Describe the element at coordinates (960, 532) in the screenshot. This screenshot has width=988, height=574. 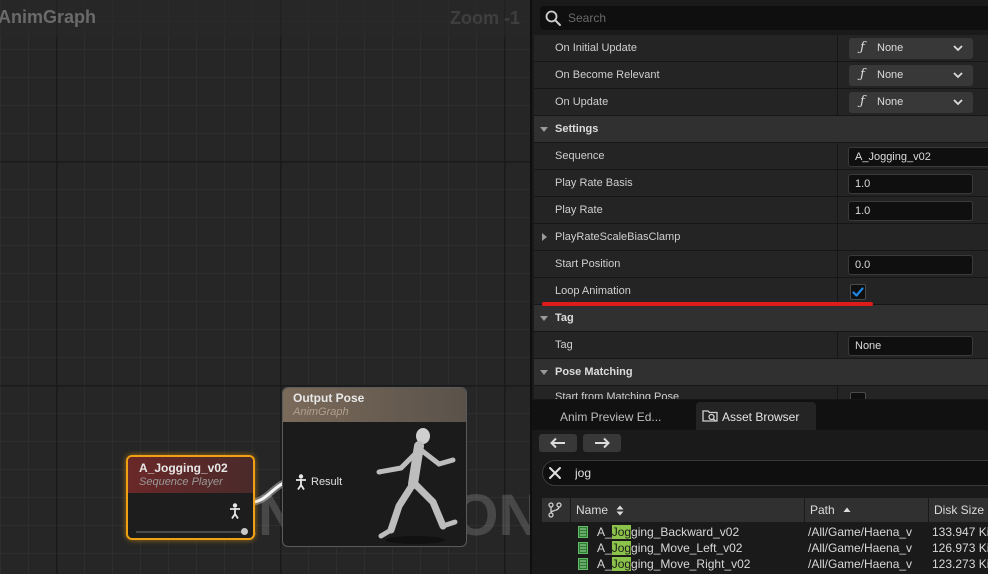
I see `asset-disk-size: 133.947 Ki` at that location.